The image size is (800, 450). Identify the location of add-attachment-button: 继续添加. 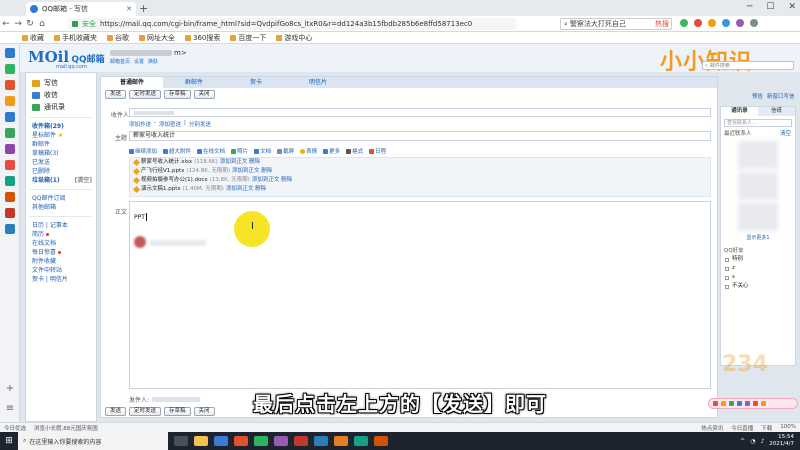
(143, 151).